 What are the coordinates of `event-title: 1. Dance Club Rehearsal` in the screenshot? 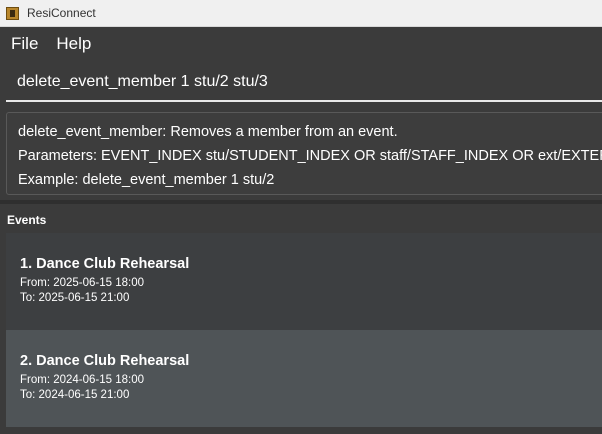 It's located at (105, 264).